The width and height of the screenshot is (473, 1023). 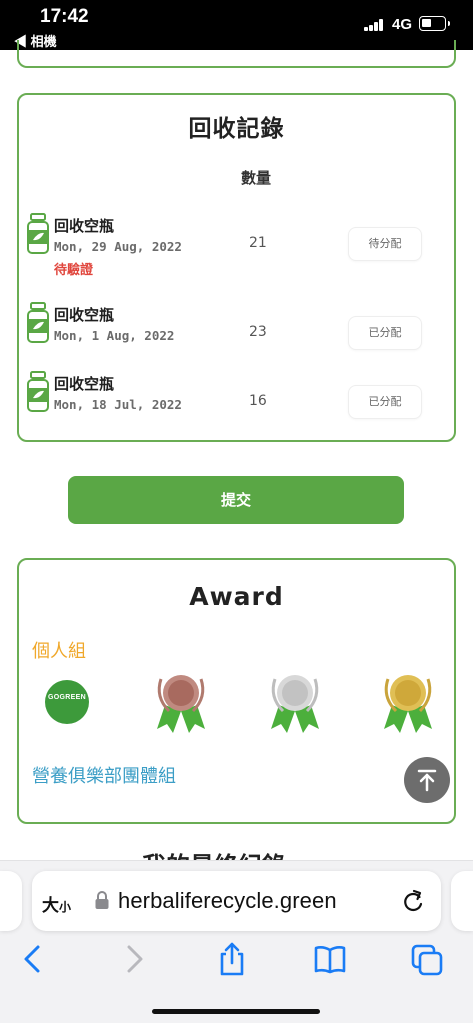 I want to click on status-time: 17:42, so click(x=64, y=16).